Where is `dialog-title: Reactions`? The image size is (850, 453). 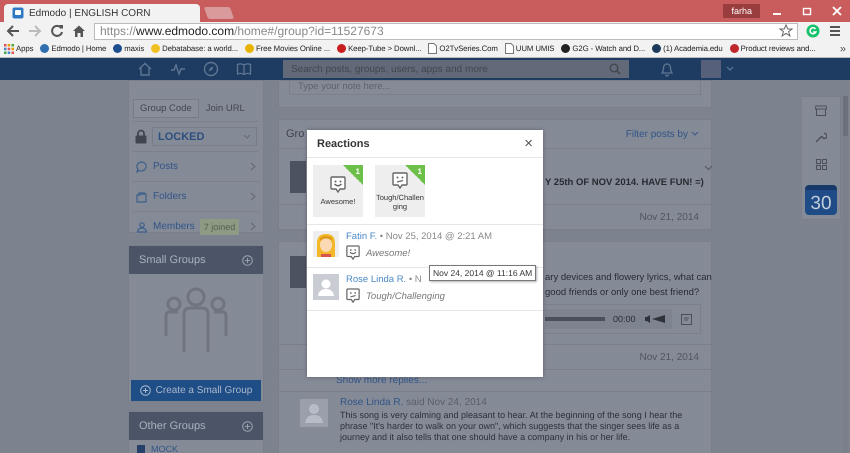
dialog-title: Reactions is located at coordinates (343, 144).